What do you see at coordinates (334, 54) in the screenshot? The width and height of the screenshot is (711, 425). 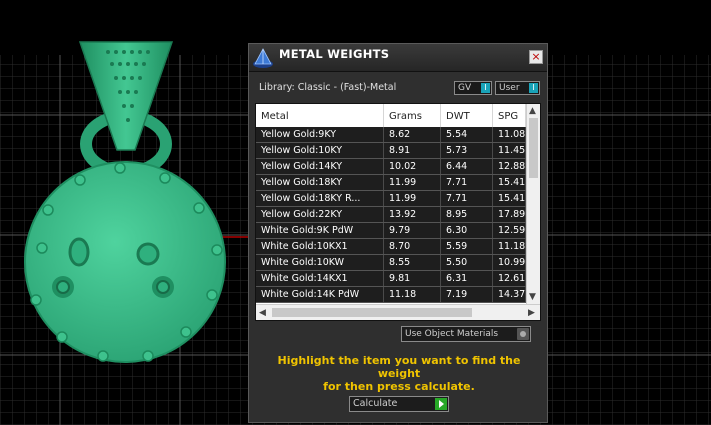 I see `panel-title: METAL WEIGHTS` at bounding box center [334, 54].